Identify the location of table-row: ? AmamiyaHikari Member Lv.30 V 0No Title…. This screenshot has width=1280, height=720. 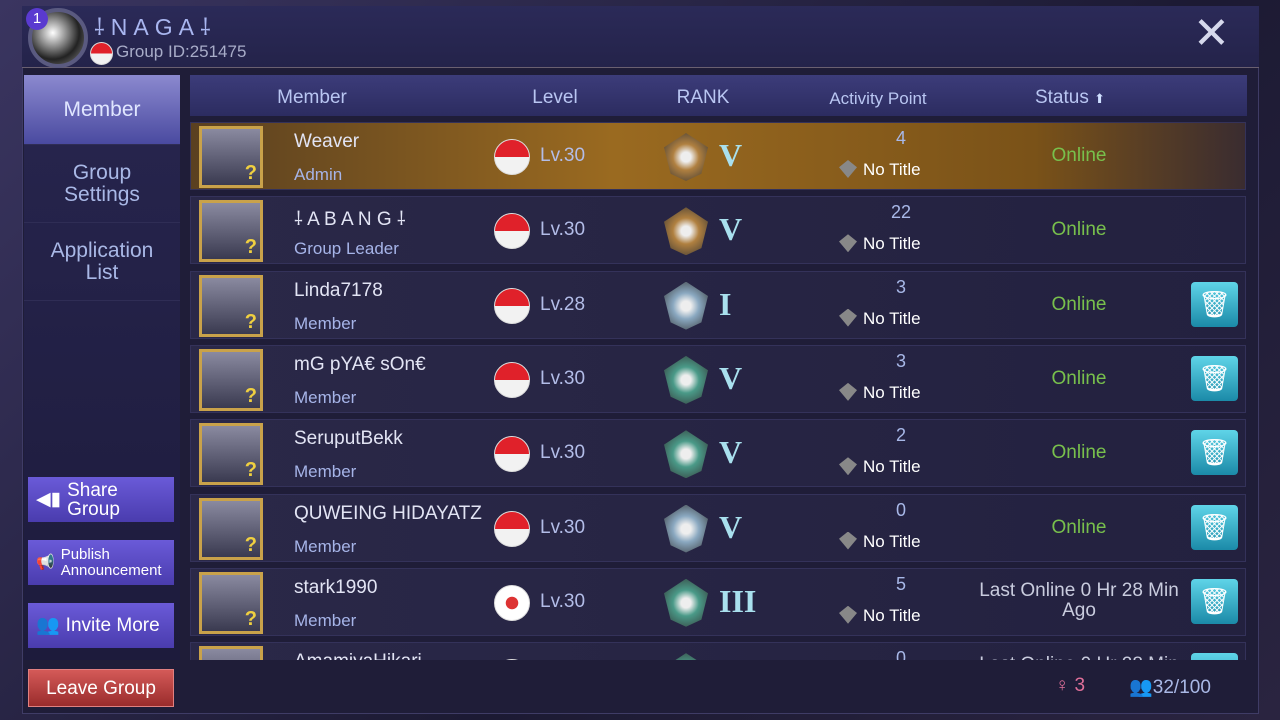
(718, 651).